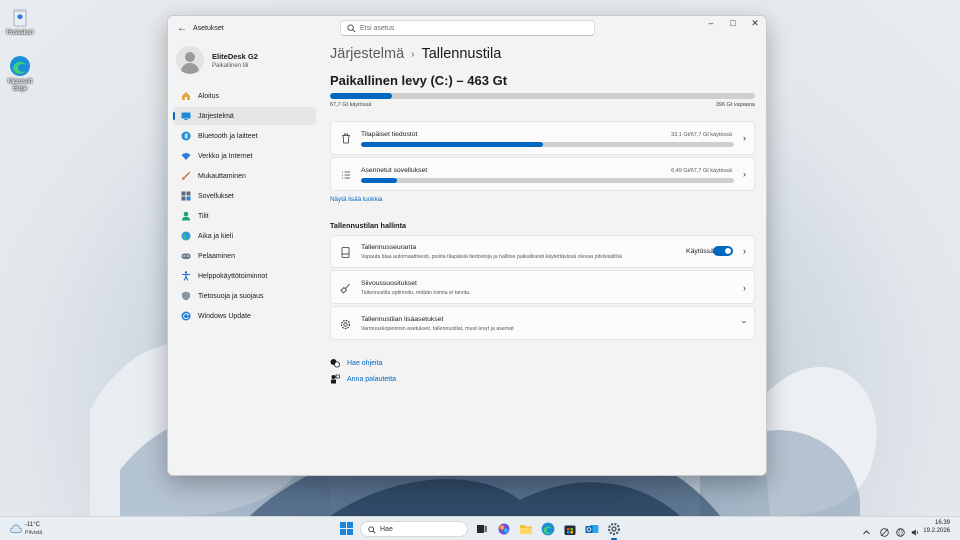  Describe the element at coordinates (389, 247) in the screenshot. I see `card-title: Tallennusseuranta` at that location.